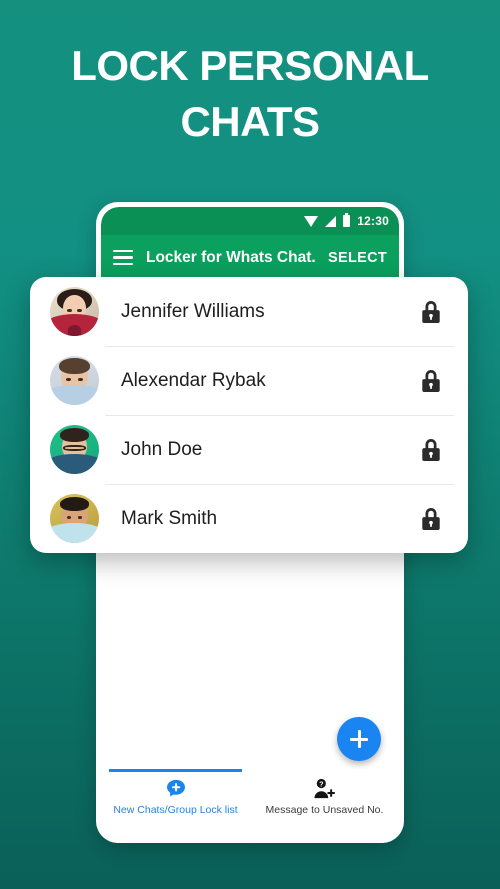  I want to click on contact-name: Alexendar Rybak, so click(193, 380).